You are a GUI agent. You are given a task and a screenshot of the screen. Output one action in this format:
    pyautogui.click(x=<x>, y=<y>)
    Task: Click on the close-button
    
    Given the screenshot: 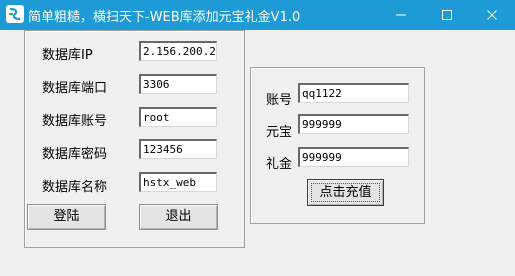 What is the action you would take?
    pyautogui.click(x=492, y=15)
    